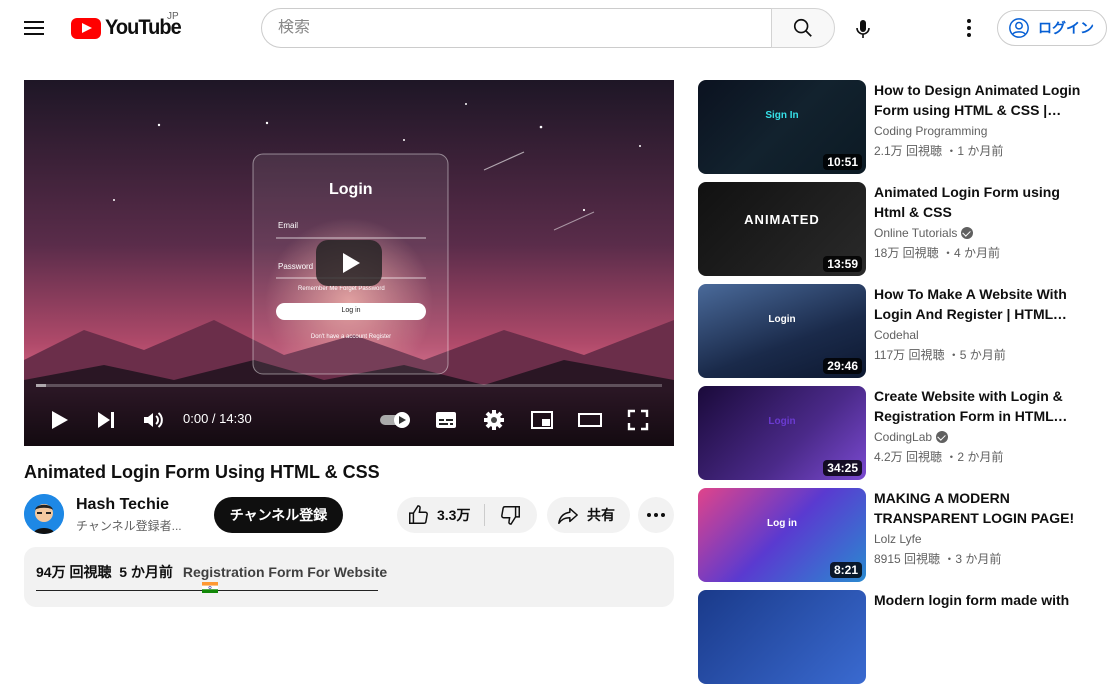 This screenshot has height=684, width=1109. I want to click on search-box, so click(516, 28).